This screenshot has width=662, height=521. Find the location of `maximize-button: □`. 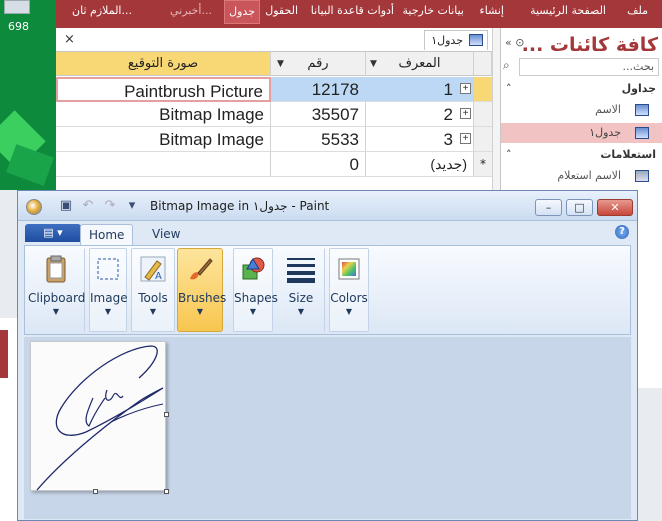

maximize-button: □ is located at coordinates (579, 207).